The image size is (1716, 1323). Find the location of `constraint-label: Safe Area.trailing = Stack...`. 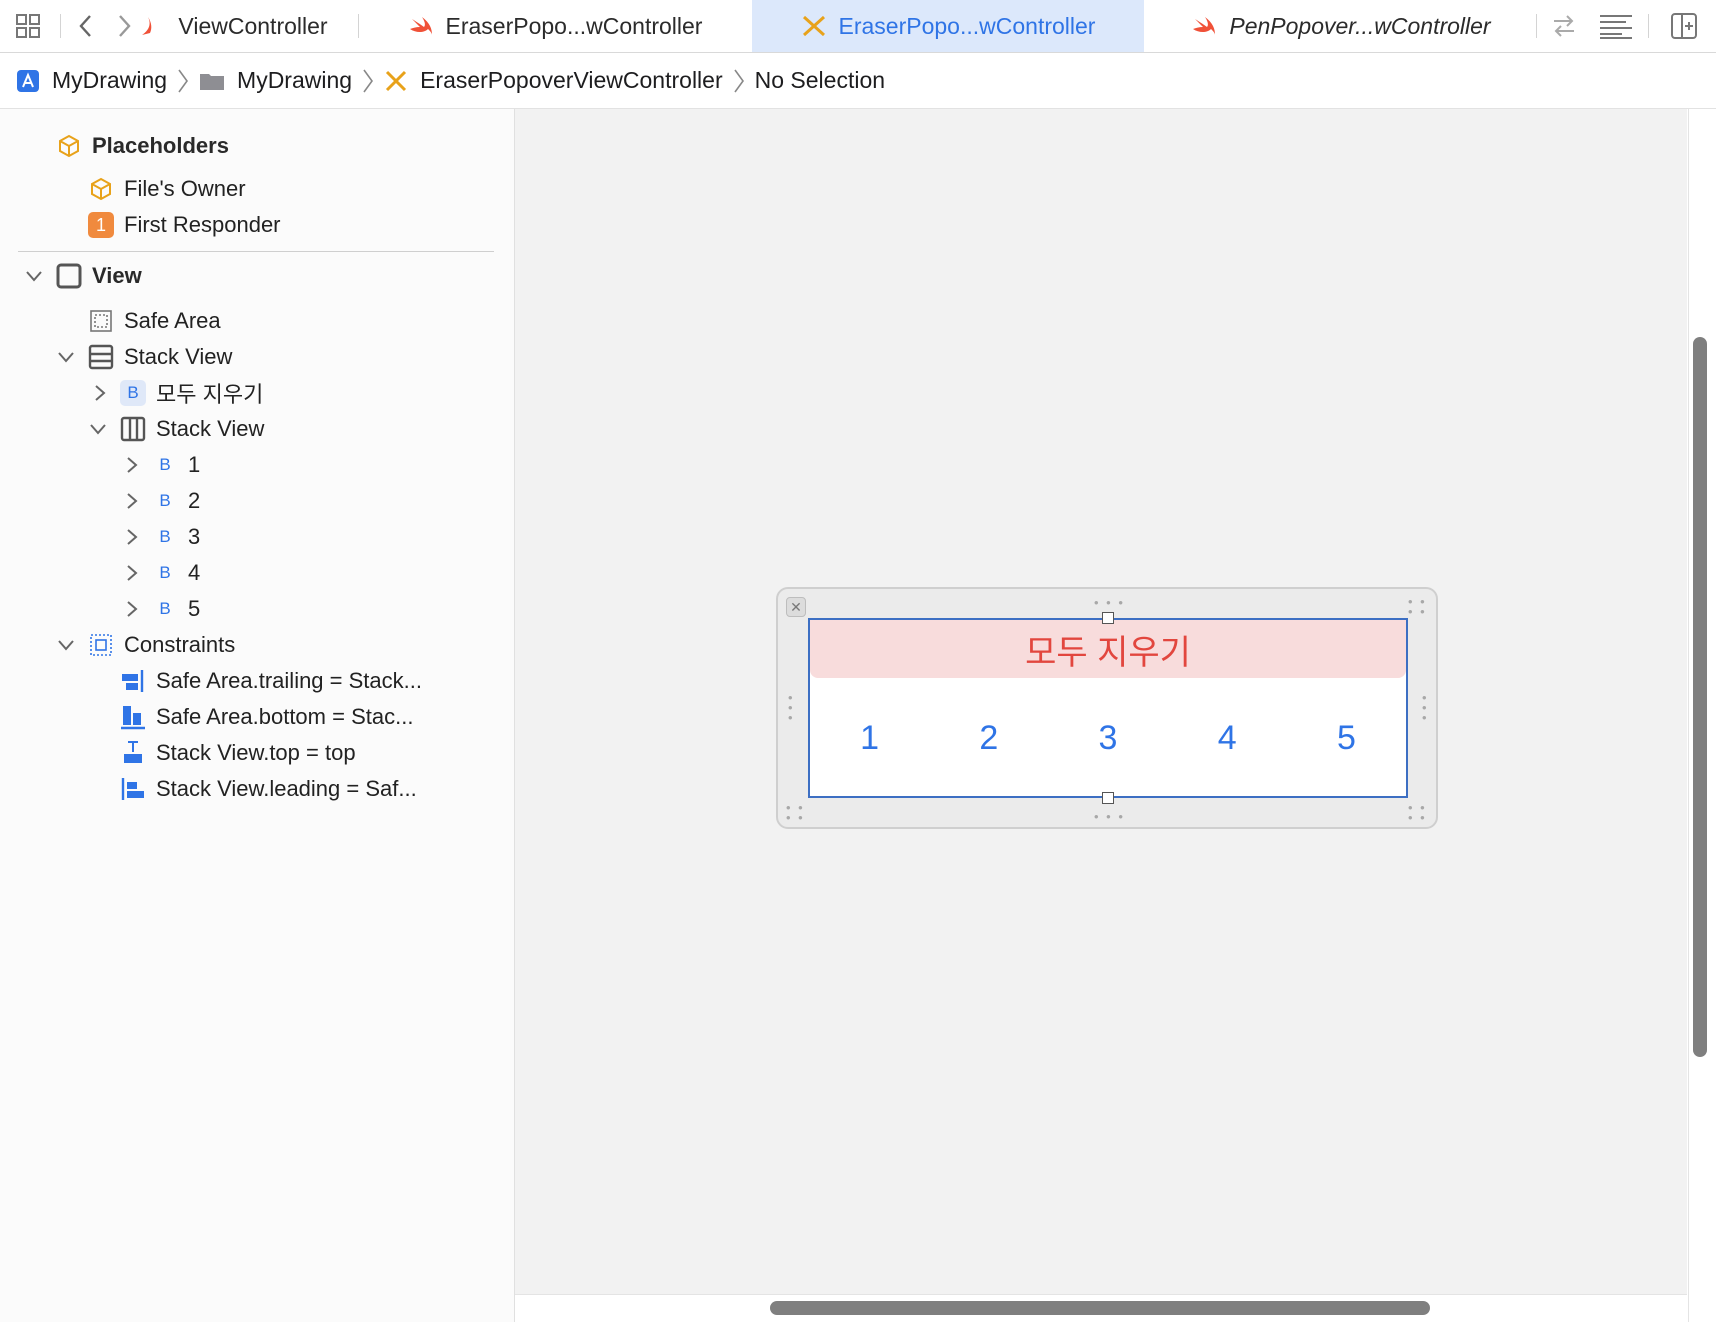

constraint-label: Safe Area.trailing = Stack... is located at coordinates (289, 680).